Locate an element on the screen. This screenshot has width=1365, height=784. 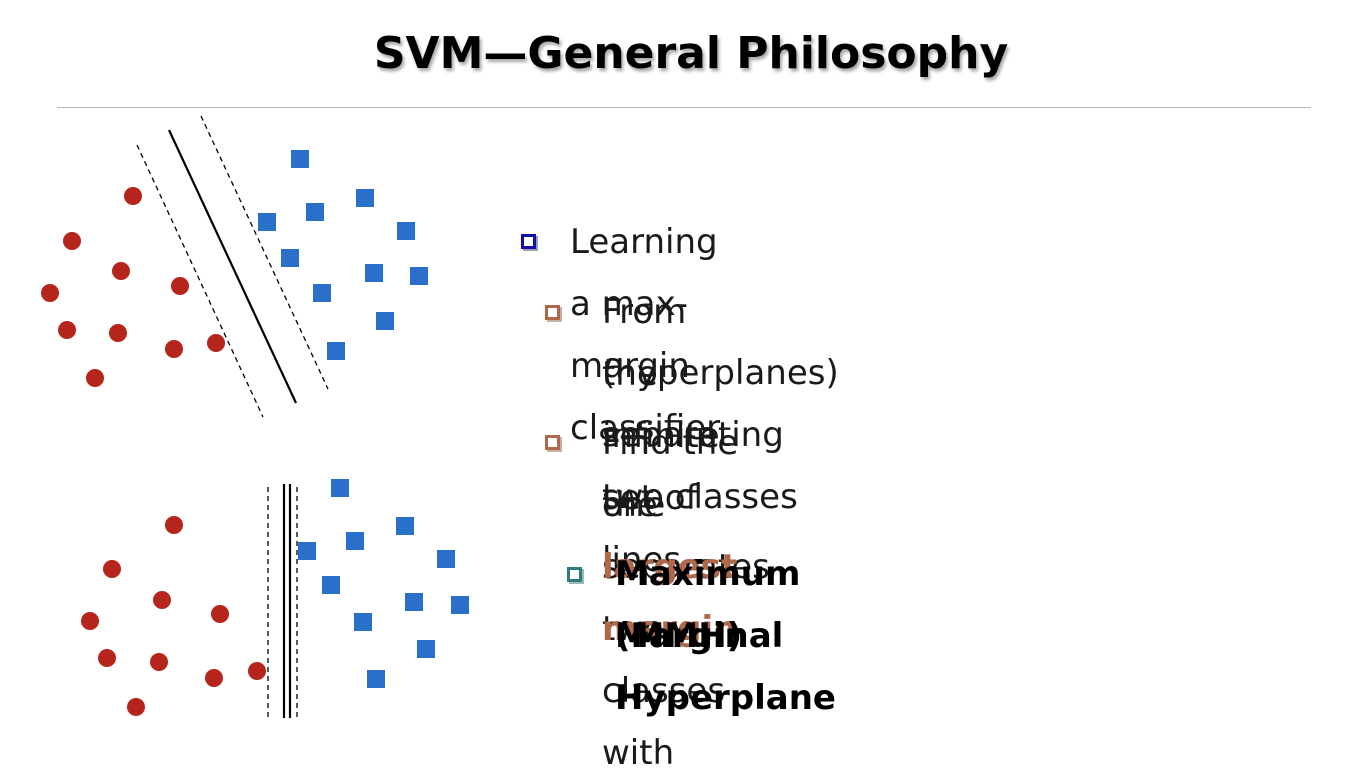
bullet-3-prefix: the is located at coordinates (630, 505).